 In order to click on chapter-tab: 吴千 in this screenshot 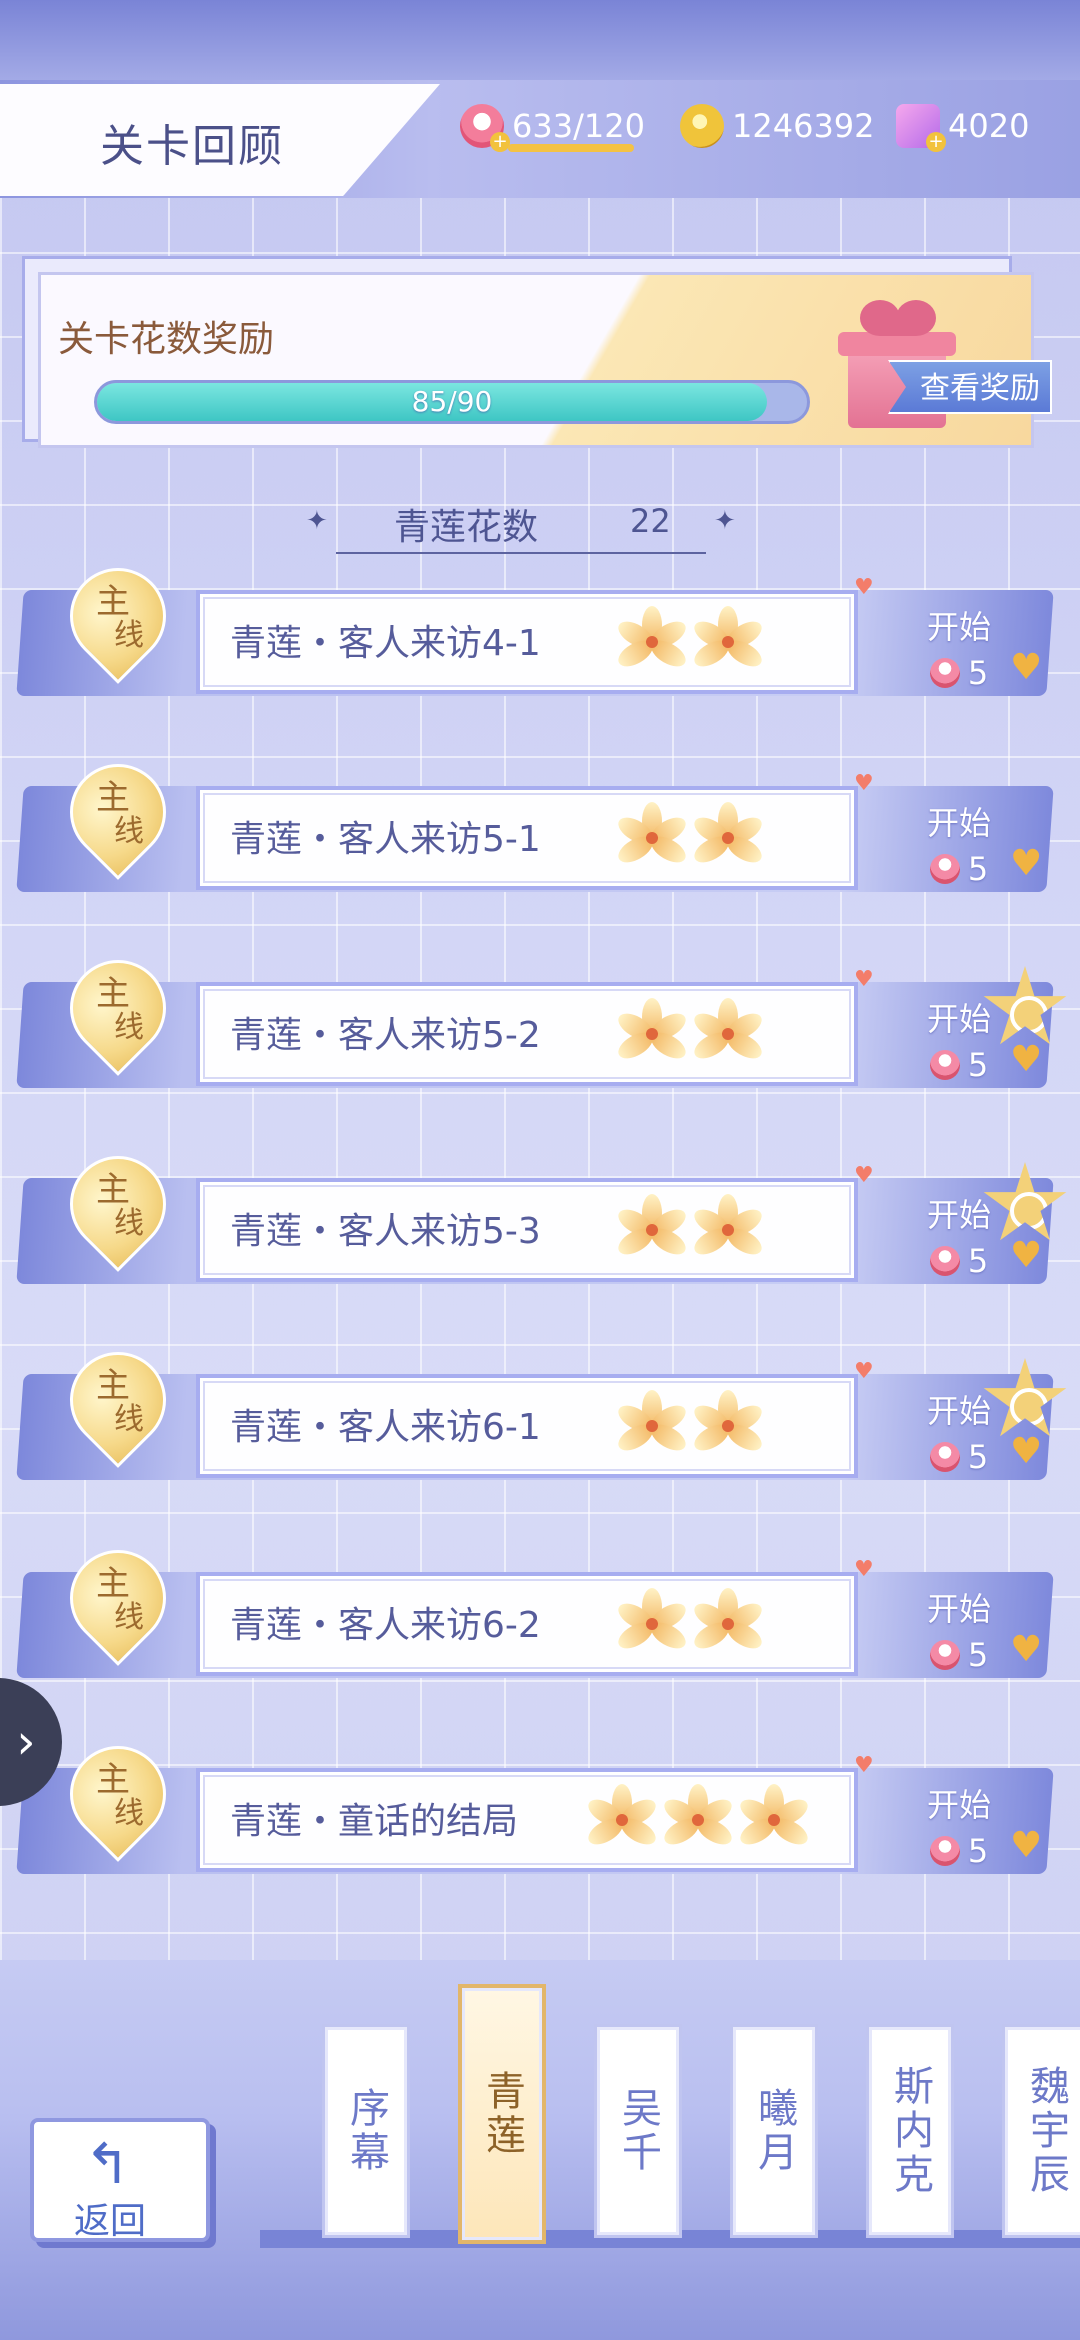, I will do `click(638, 2131)`.